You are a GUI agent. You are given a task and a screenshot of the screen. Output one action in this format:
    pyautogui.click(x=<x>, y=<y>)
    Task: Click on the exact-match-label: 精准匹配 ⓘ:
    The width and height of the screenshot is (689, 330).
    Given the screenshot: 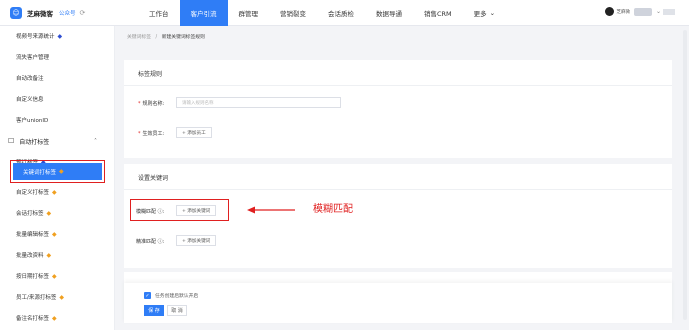 What is the action you would take?
    pyautogui.click(x=150, y=242)
    